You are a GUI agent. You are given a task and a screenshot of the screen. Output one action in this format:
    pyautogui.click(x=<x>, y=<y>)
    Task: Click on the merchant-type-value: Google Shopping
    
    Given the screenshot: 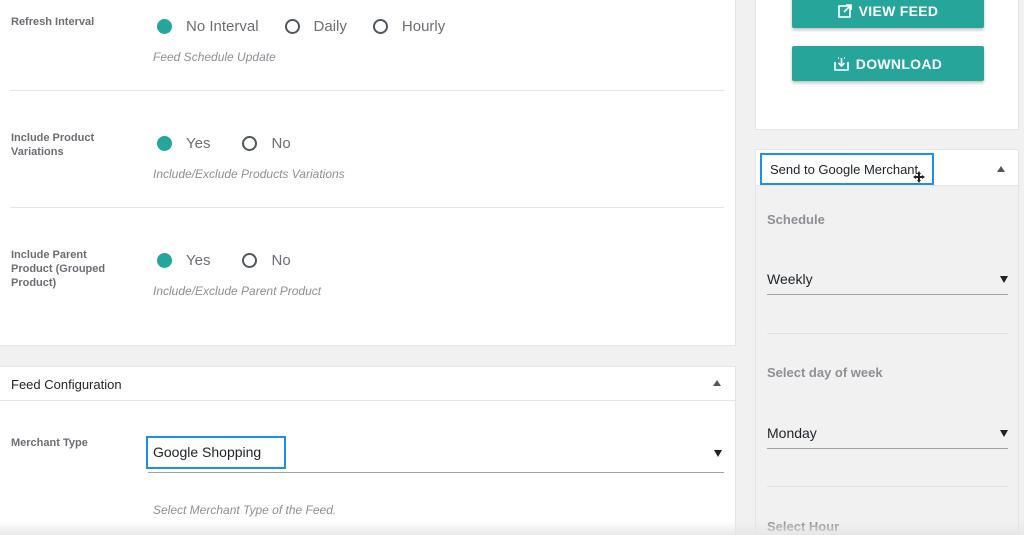 What is the action you would take?
    pyautogui.click(x=207, y=452)
    